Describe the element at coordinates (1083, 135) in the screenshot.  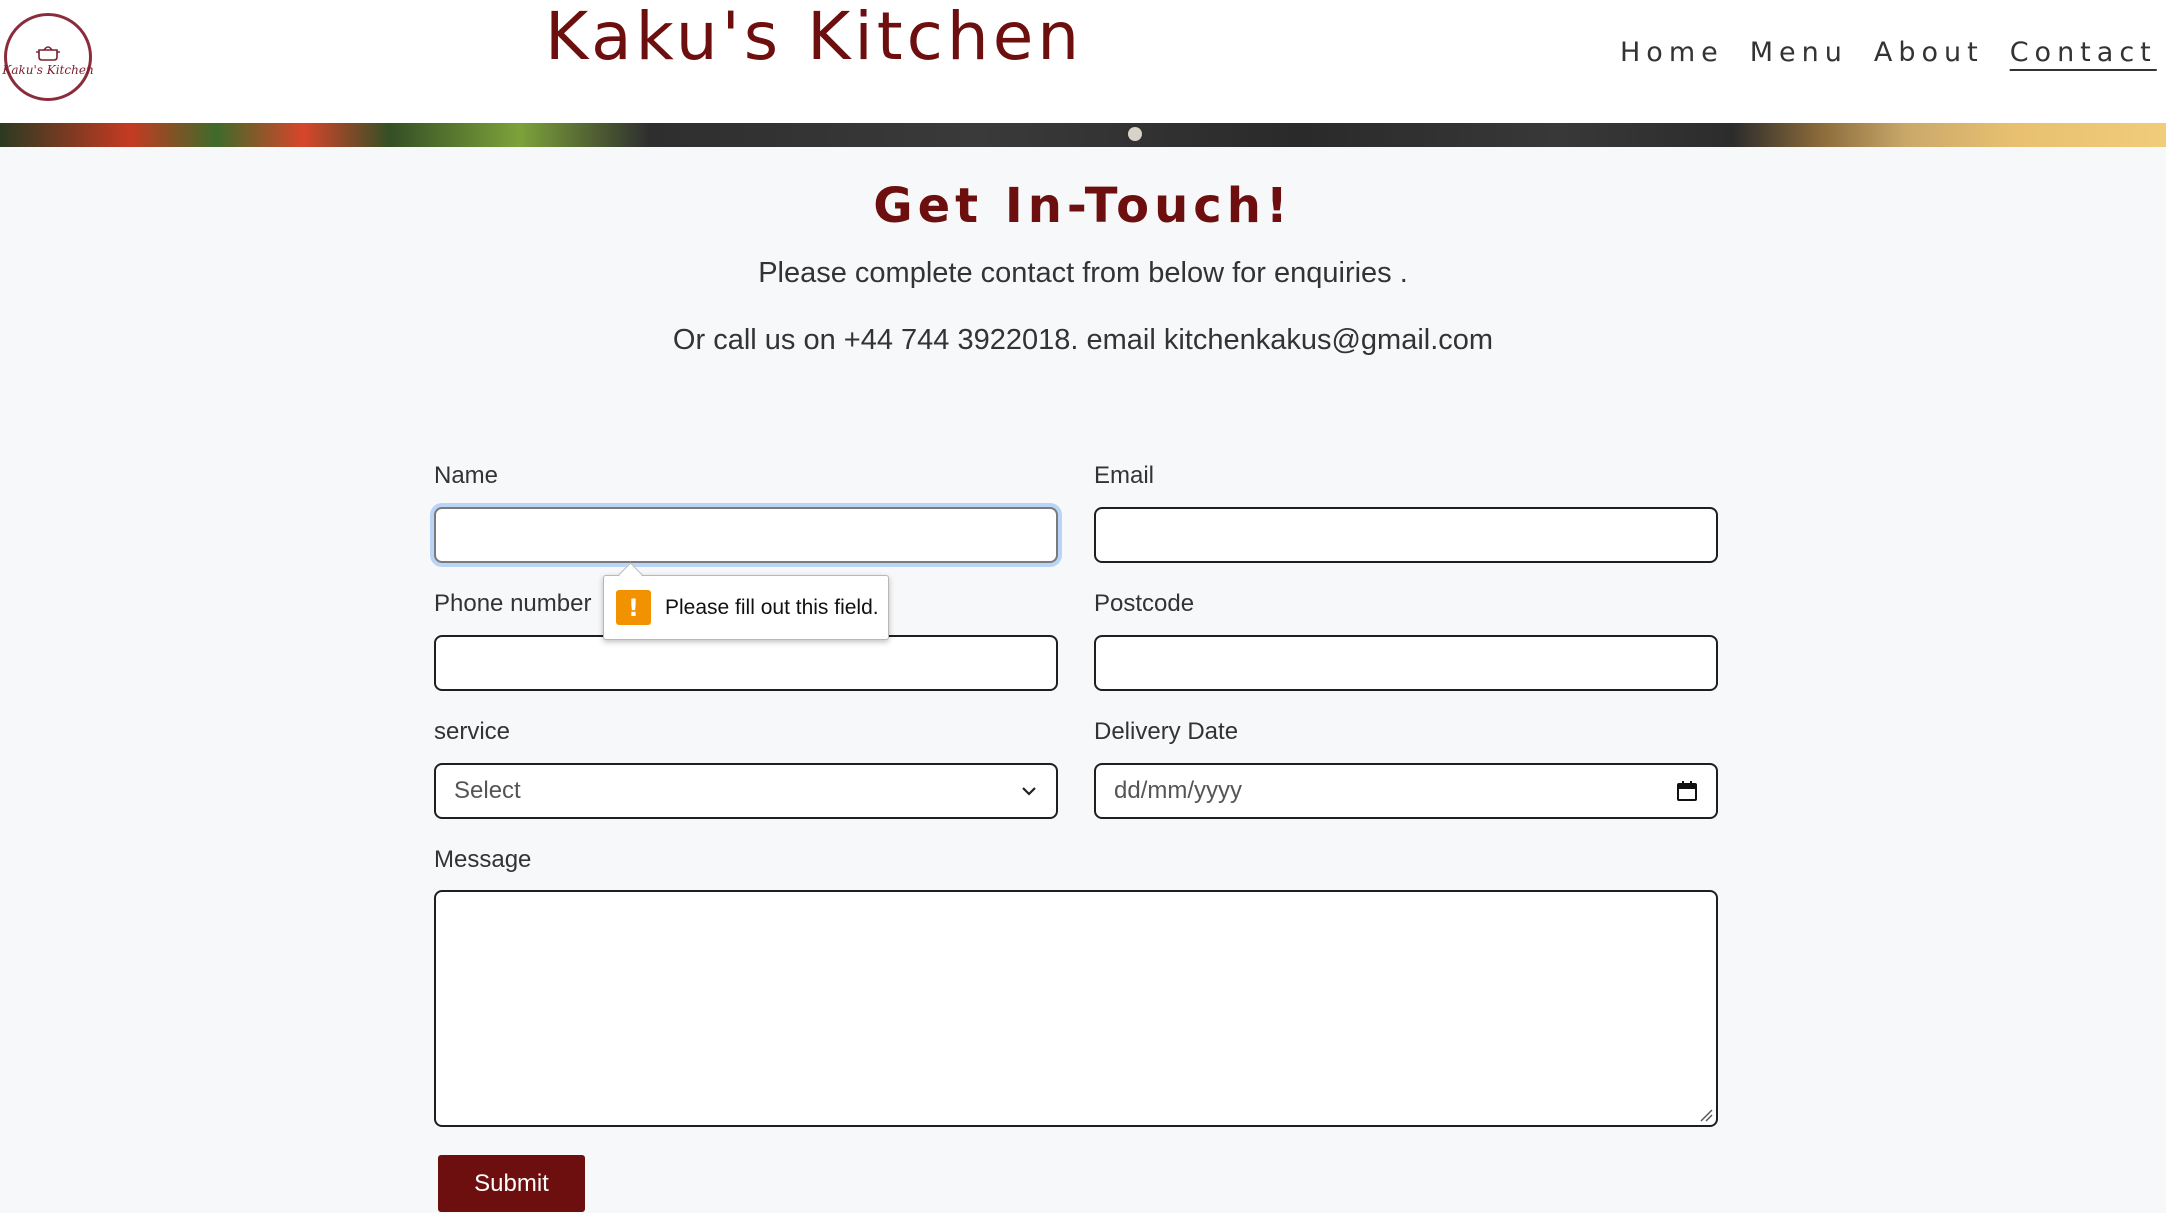
I see `hero-banner-image` at that location.